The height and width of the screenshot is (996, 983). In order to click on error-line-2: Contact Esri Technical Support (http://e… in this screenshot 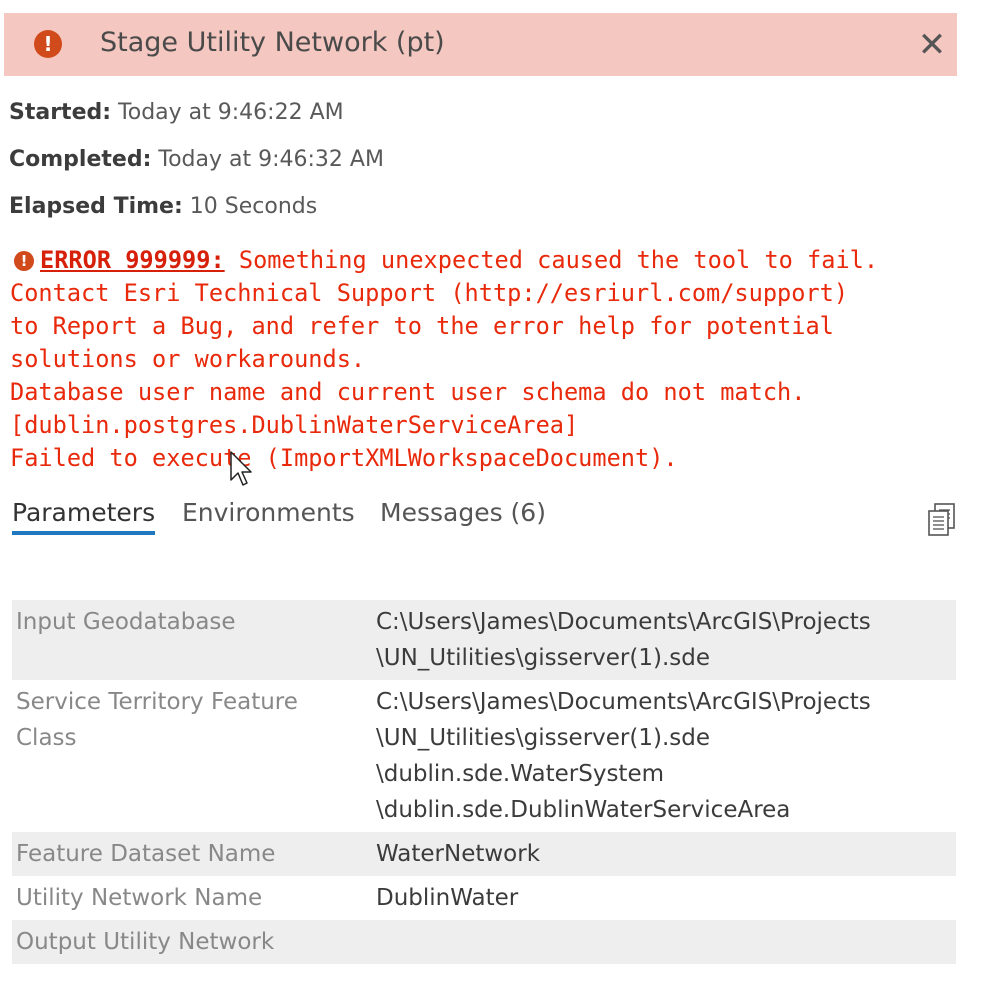, I will do `click(429, 293)`.